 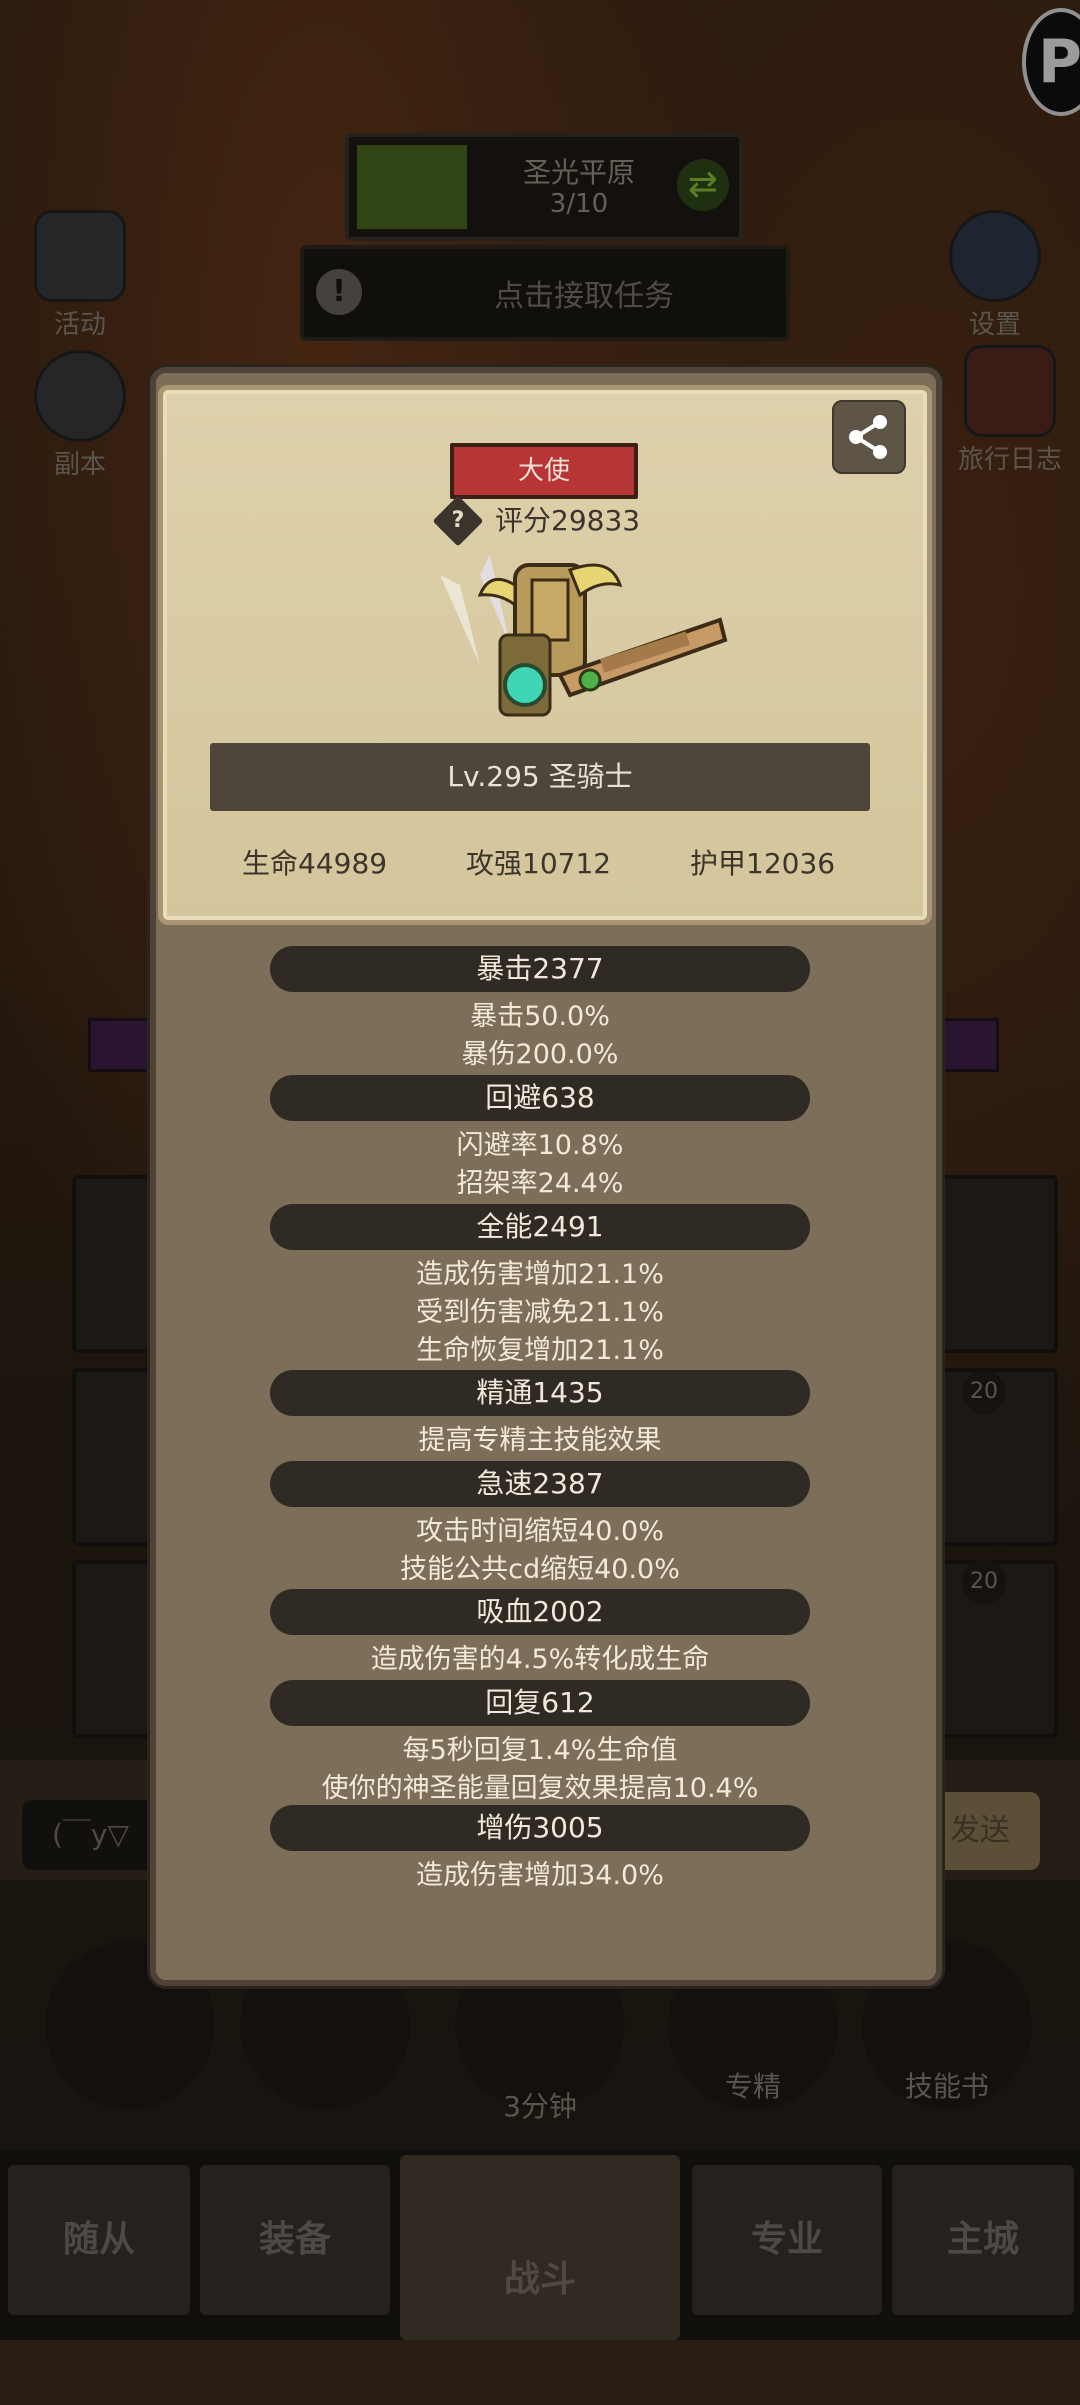 I want to click on share-button, so click(x=869, y=437).